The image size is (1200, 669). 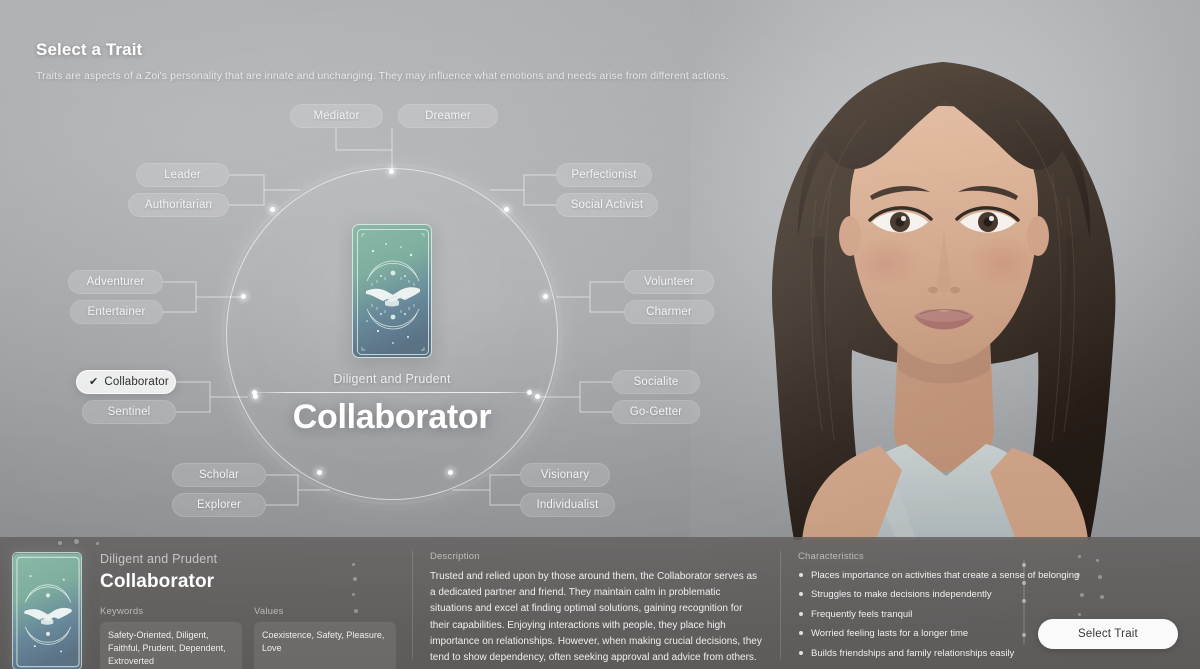 I want to click on characteristics-scrollbar, so click(x=1024, y=602).